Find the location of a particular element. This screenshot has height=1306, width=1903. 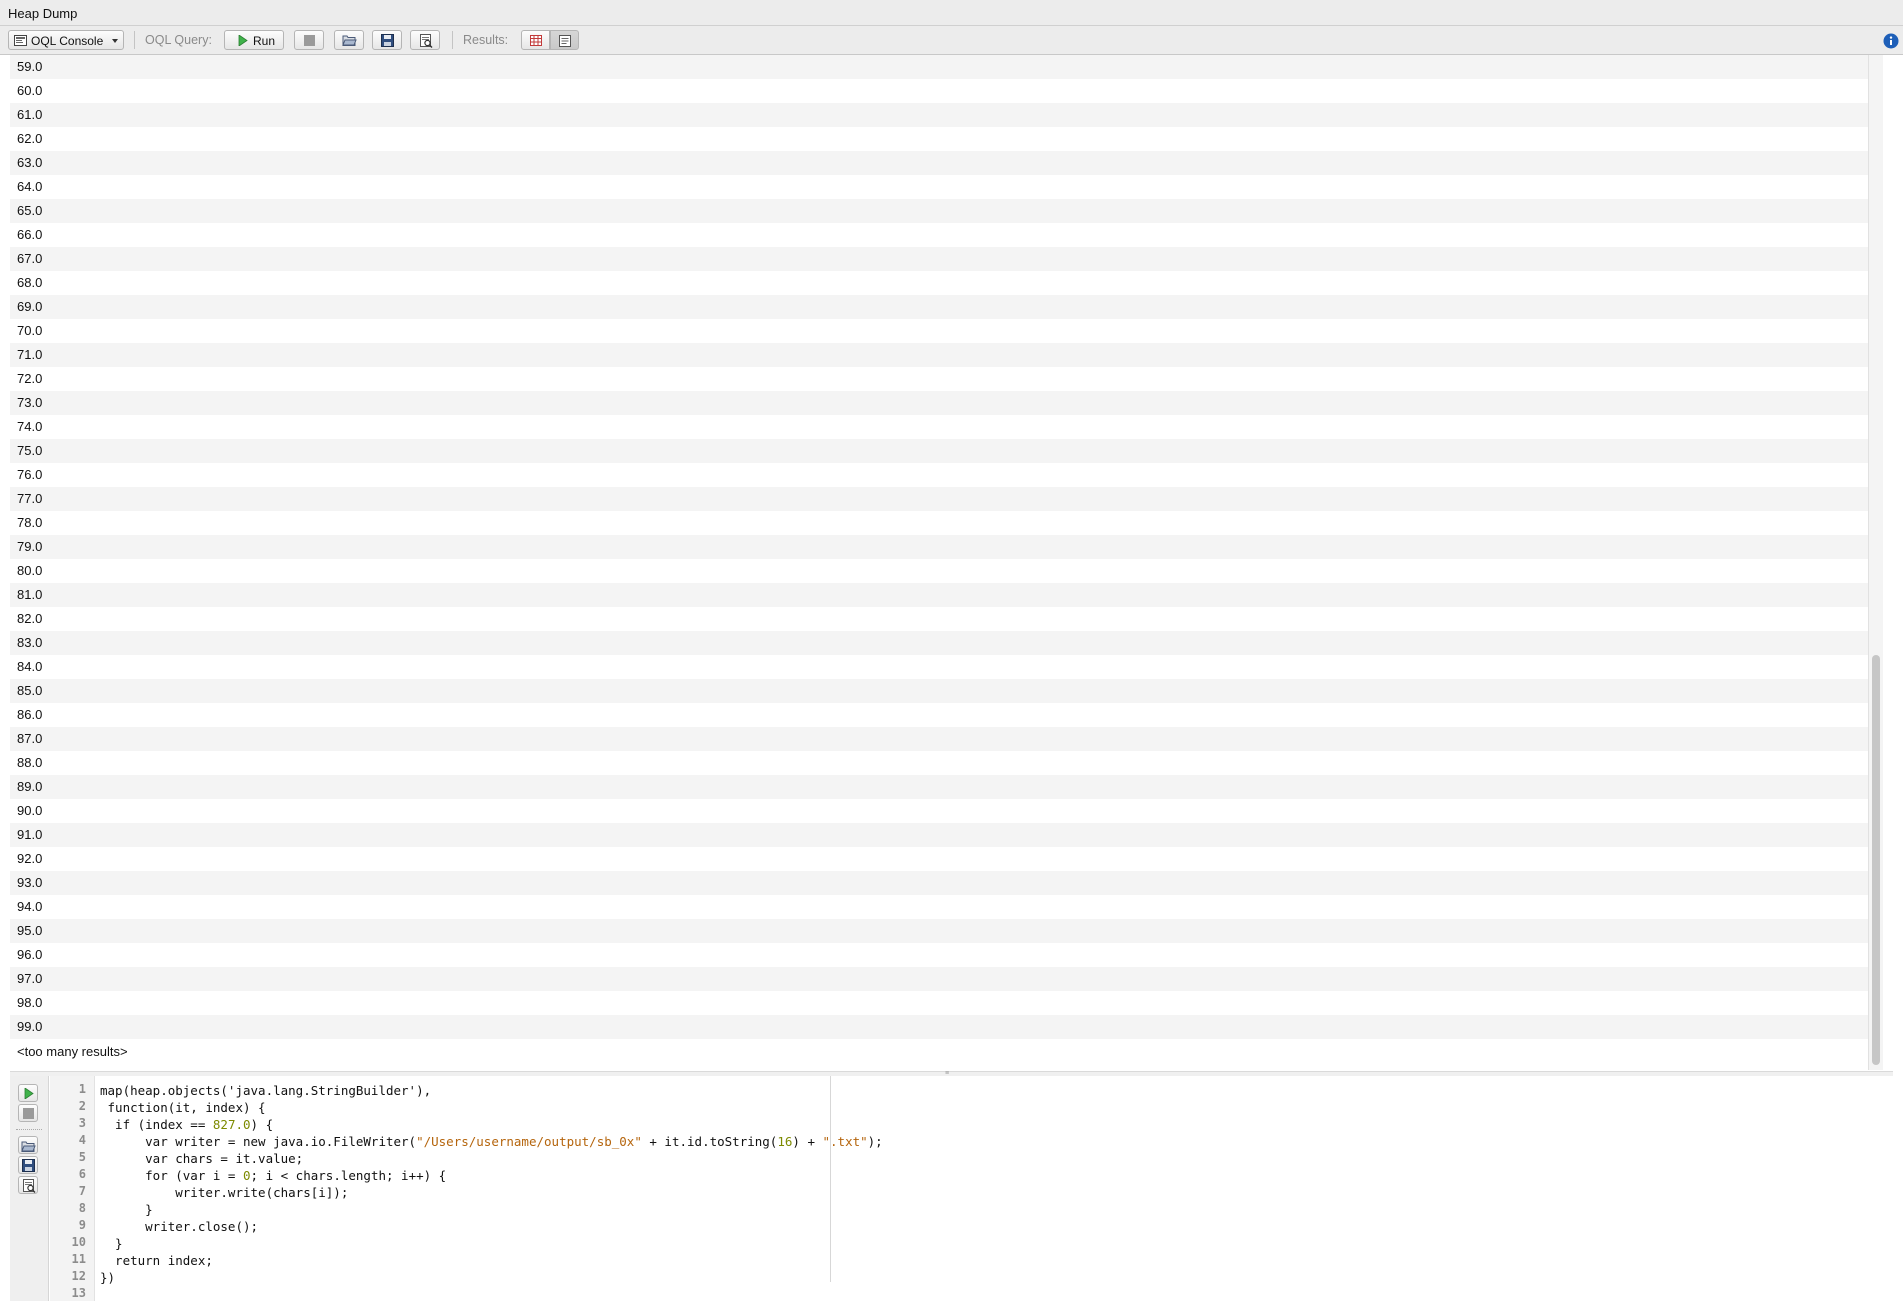

line-number: 8 is located at coordinates (82, 1208).